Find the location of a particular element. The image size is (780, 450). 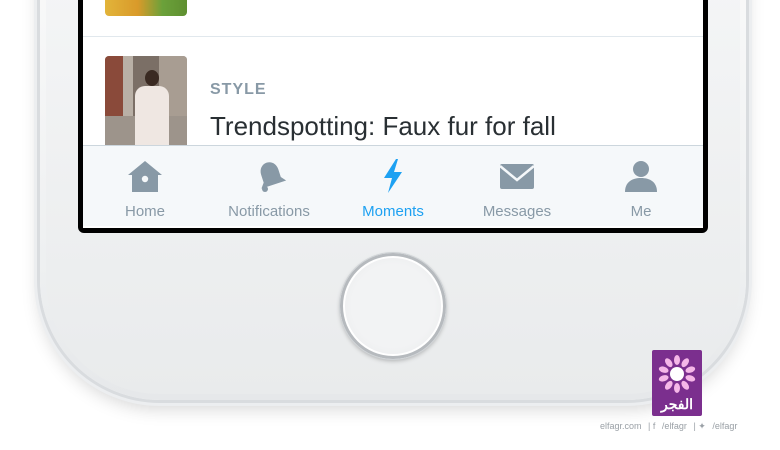

twitter-icon: | ✦ is located at coordinates (699, 426).